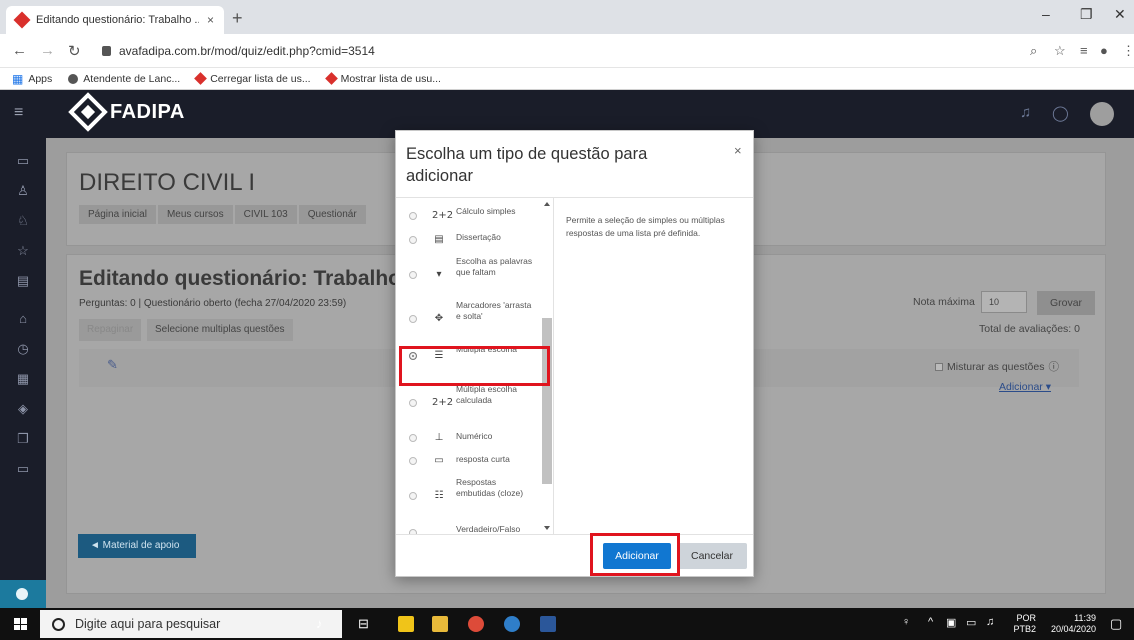  Describe the element at coordinates (1068, 624) in the screenshot. I see `clock: 11:39 20/04/2020` at that location.